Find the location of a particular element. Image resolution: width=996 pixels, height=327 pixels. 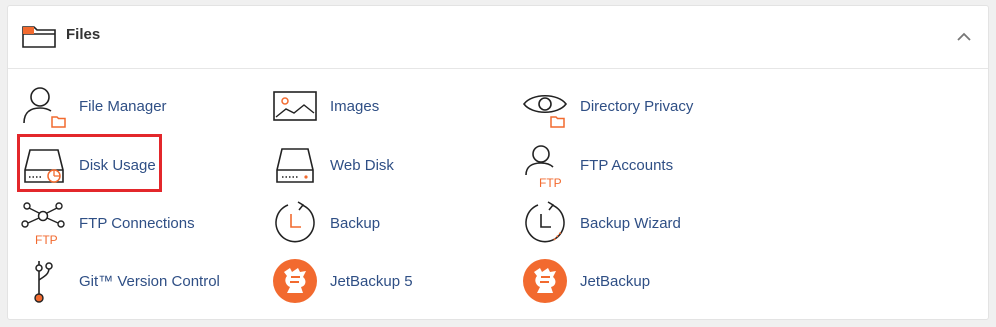

jetbackup-5-icon is located at coordinates (295, 281).